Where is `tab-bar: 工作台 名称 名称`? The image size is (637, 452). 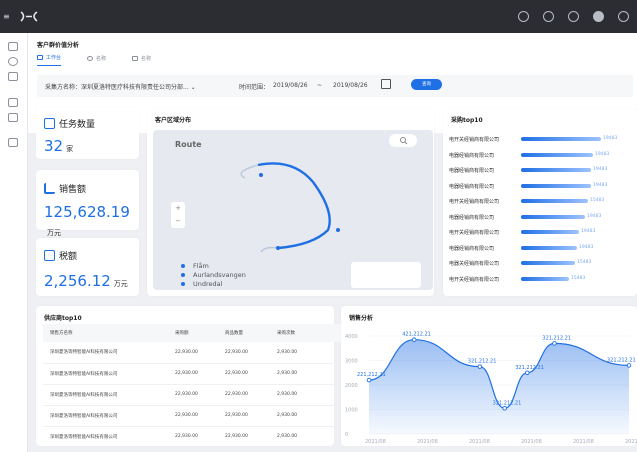
tab-bar: 工作台 名称 名称 is located at coordinates (94, 60).